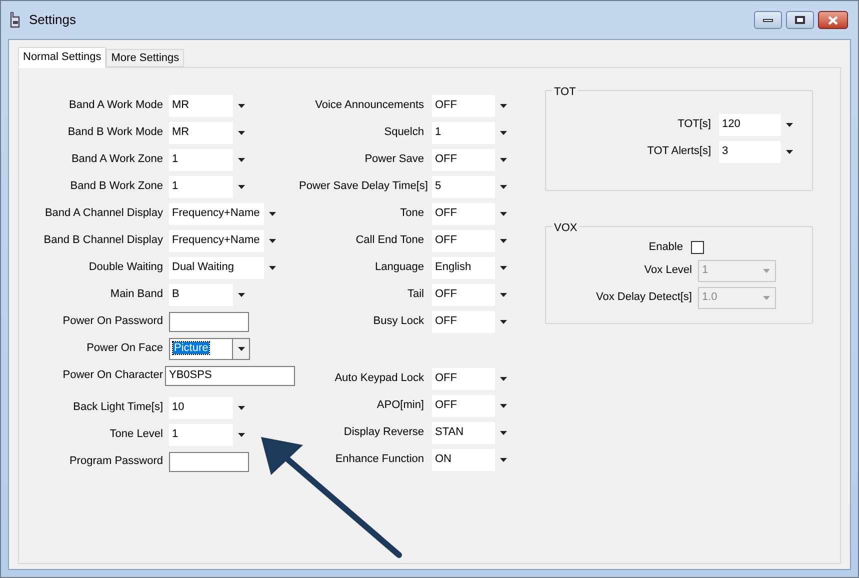 Image resolution: width=859 pixels, height=578 pixels. Describe the element at coordinates (369, 106) in the screenshot. I see `field-label: Voice Announcements` at that location.